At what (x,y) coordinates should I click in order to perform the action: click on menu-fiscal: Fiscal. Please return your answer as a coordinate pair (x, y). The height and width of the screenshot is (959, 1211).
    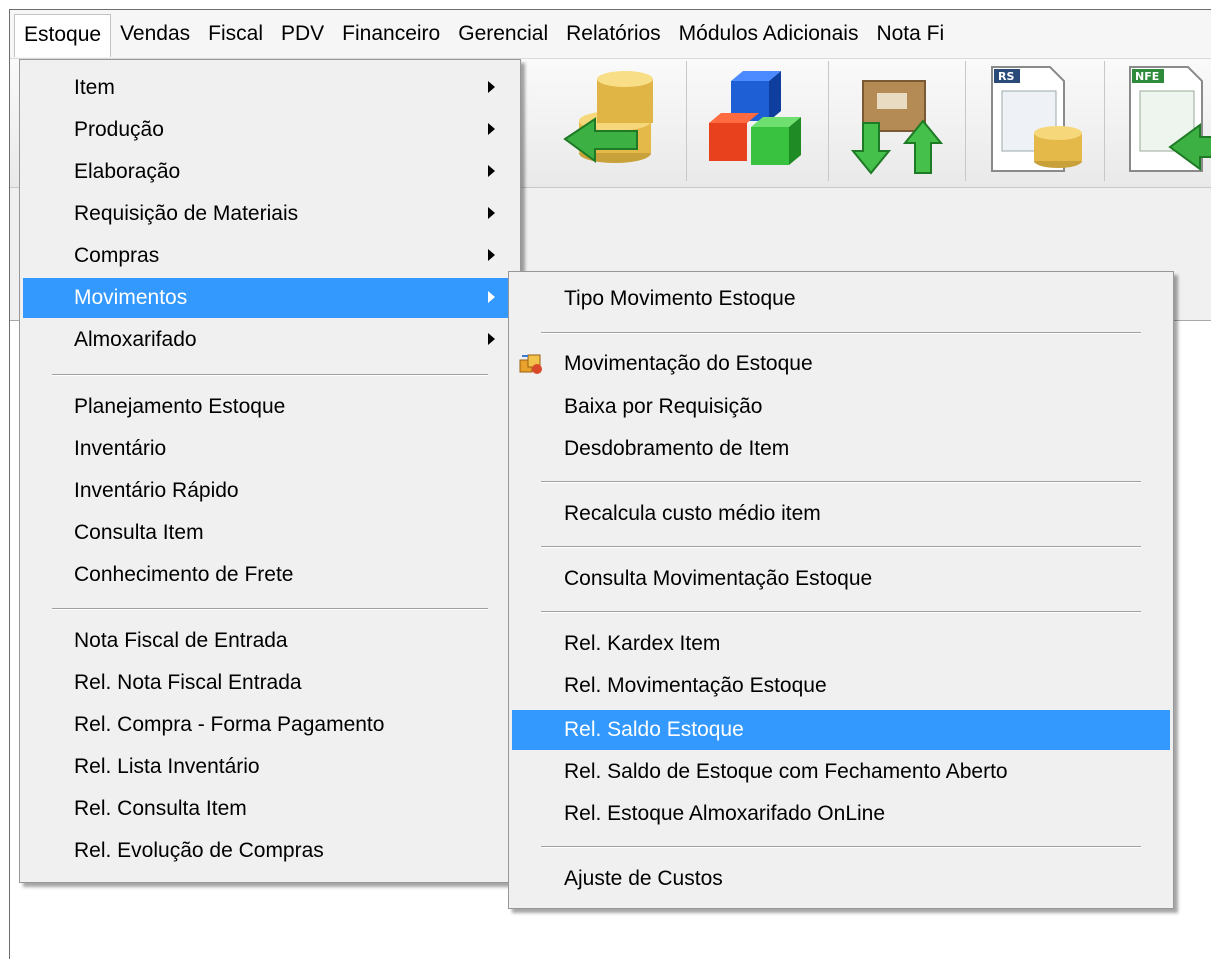
    Looking at the image, I should click on (235, 34).